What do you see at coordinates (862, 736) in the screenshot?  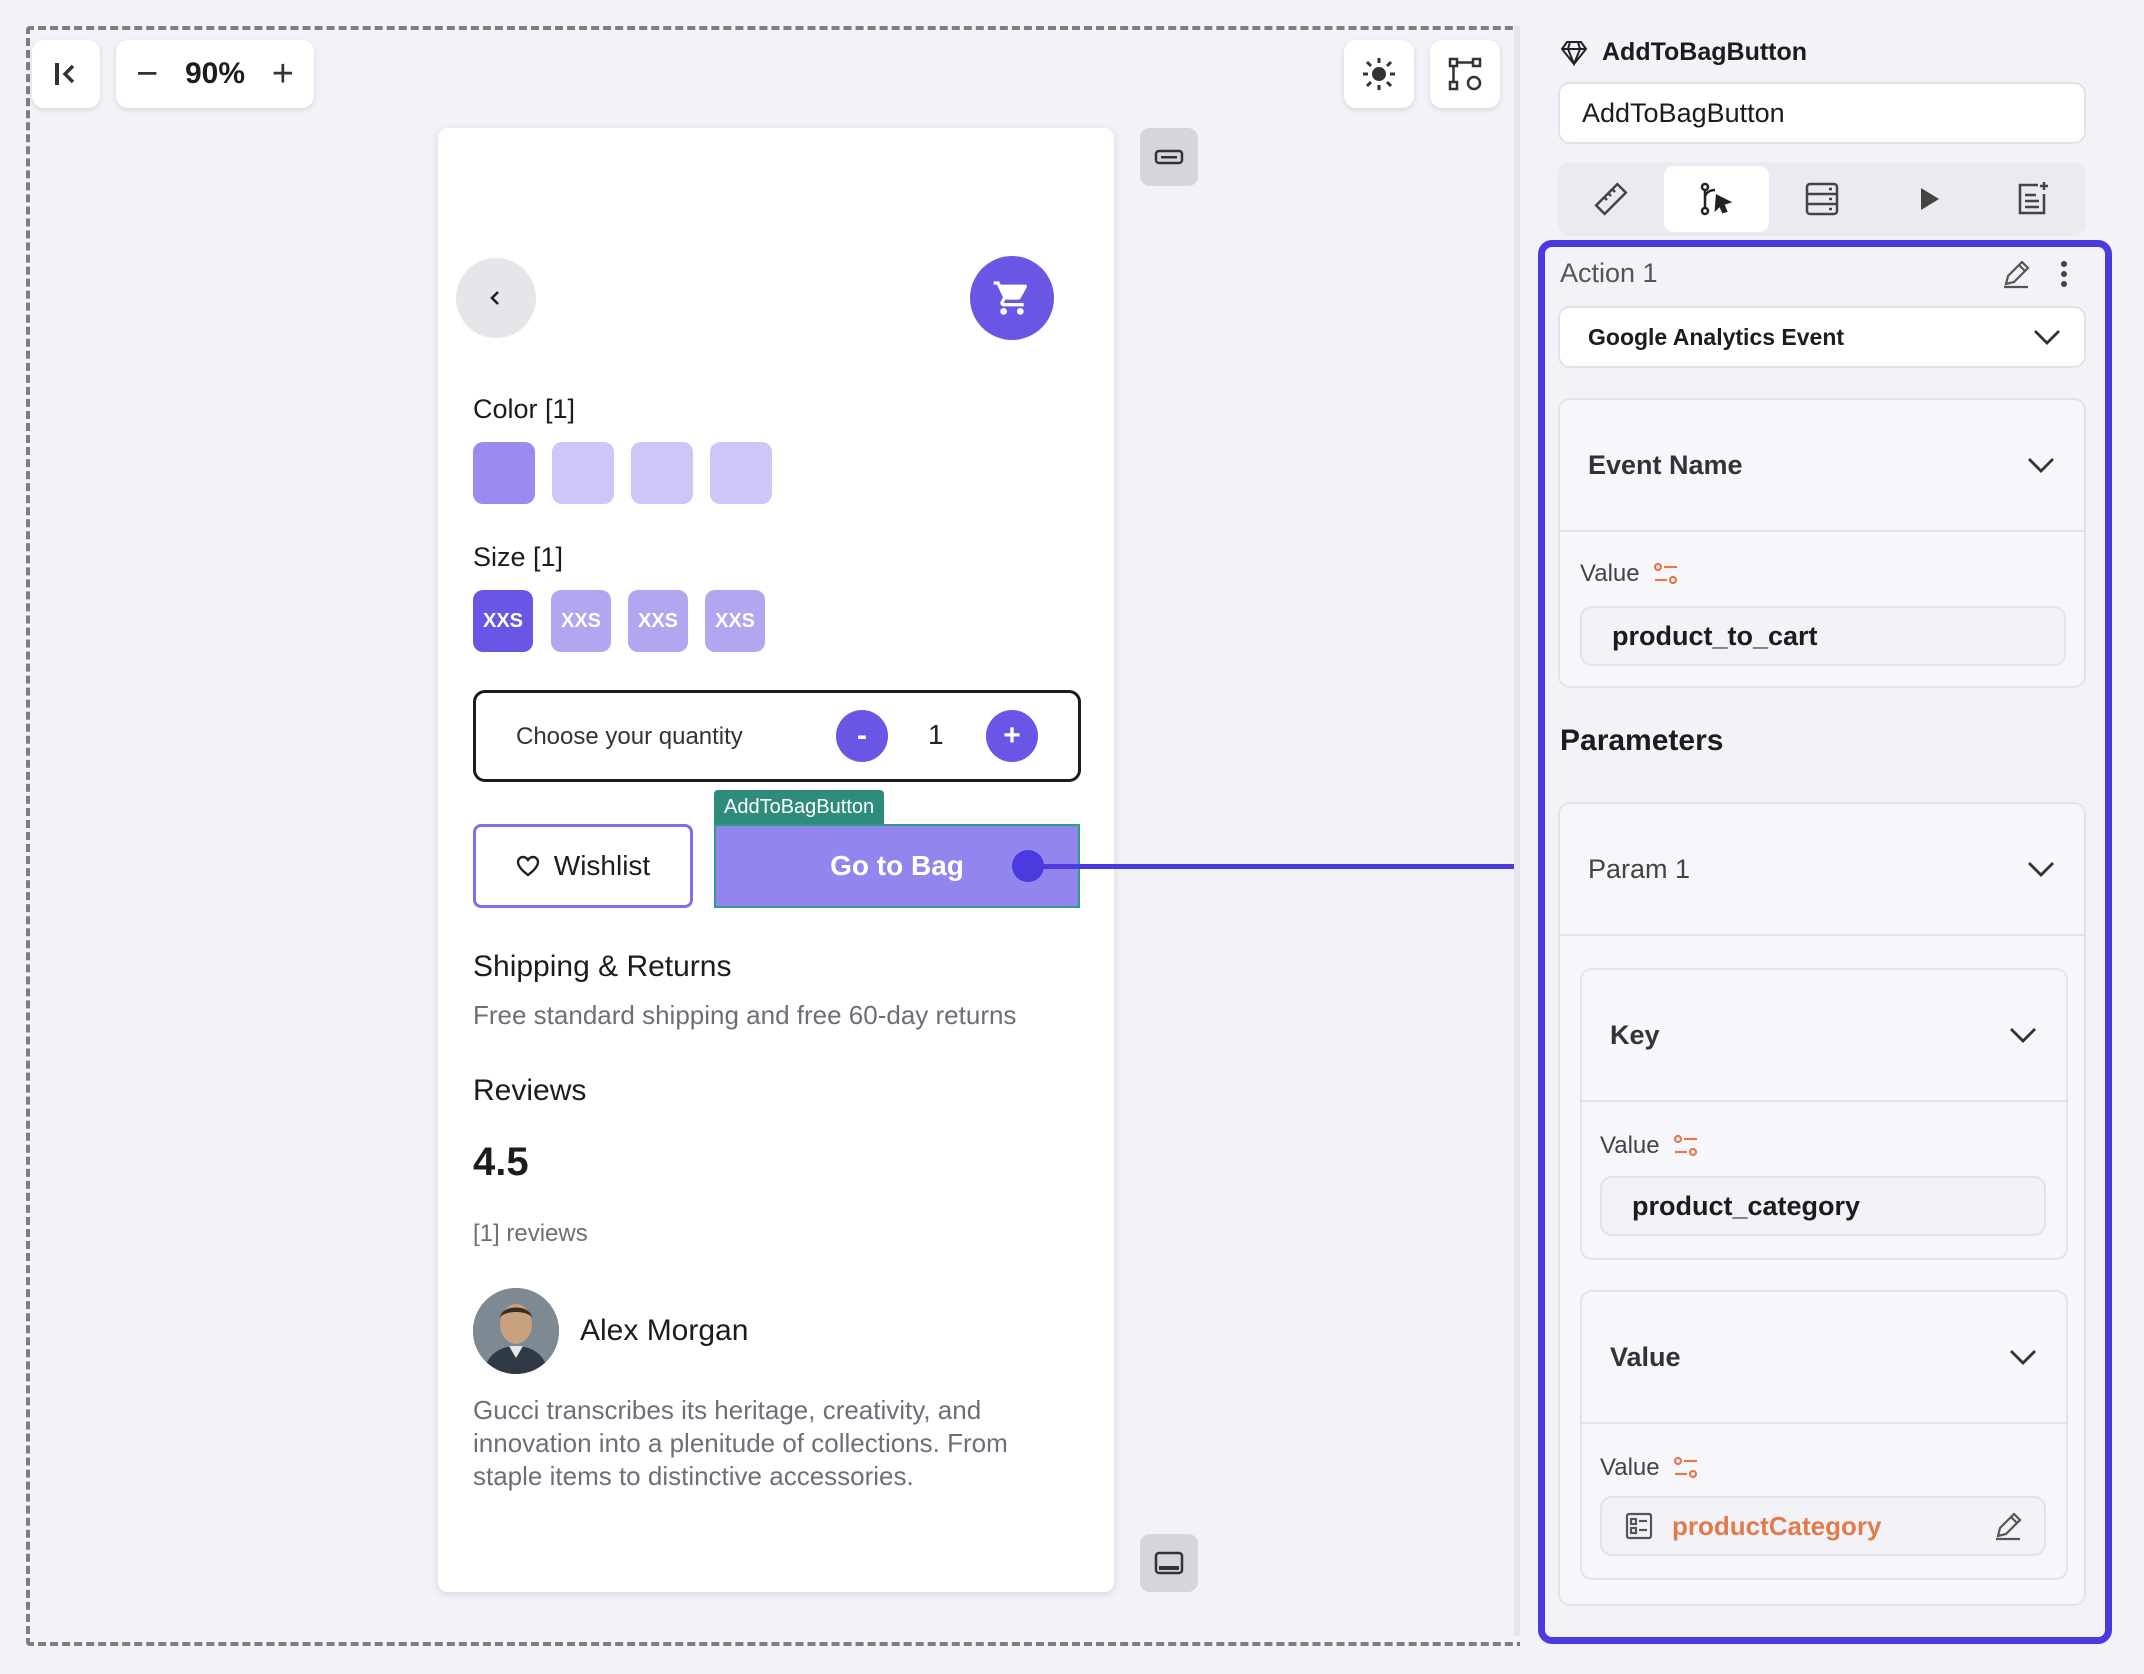 I see `quantity-decrement-button: -` at bounding box center [862, 736].